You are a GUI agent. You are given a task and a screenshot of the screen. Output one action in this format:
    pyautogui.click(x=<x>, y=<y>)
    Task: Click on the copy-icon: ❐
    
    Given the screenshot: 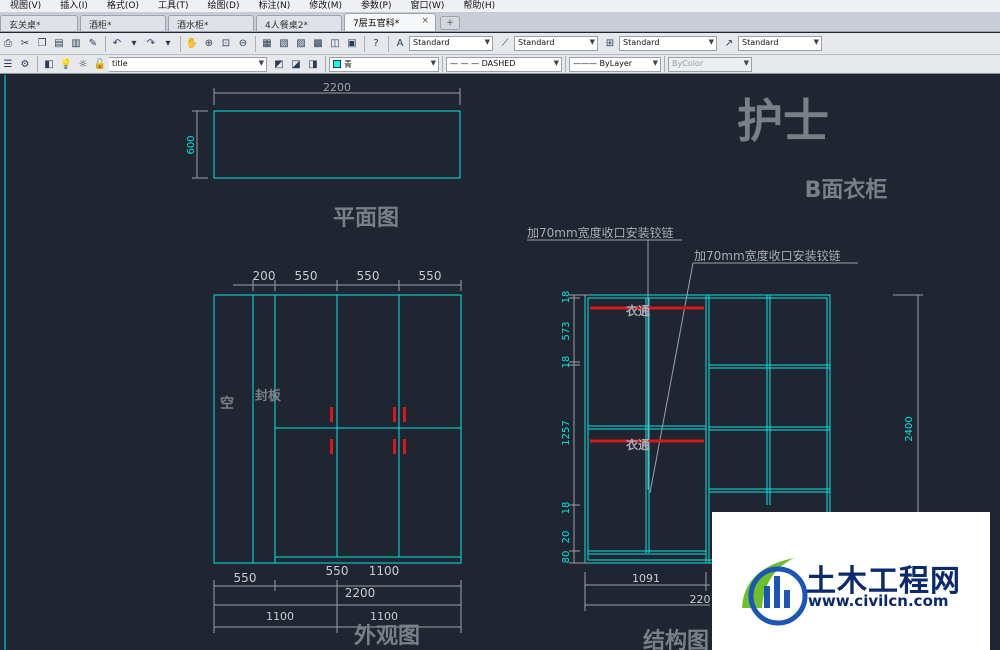 What is the action you would take?
    pyautogui.click(x=42, y=44)
    